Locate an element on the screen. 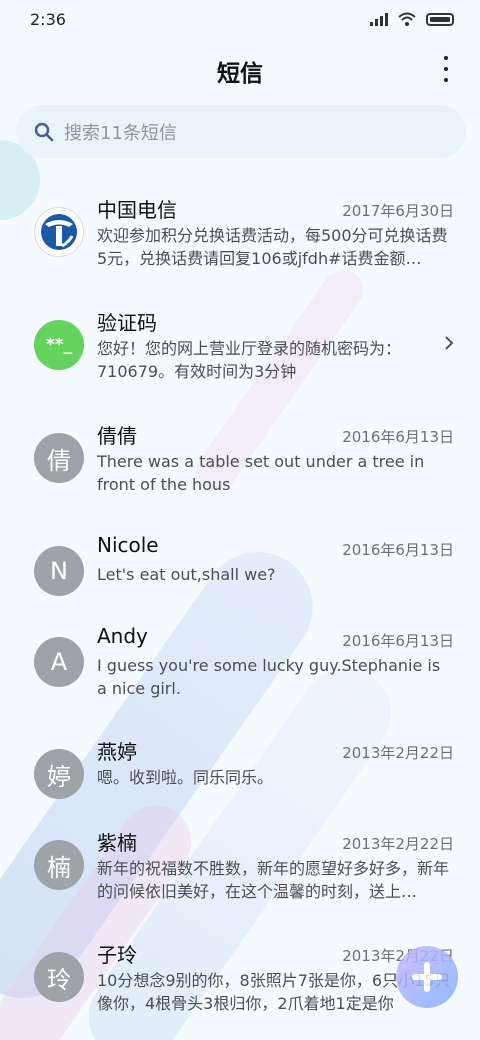 The height and width of the screenshot is (1040, 480). more-options-icon is located at coordinates (446, 69).